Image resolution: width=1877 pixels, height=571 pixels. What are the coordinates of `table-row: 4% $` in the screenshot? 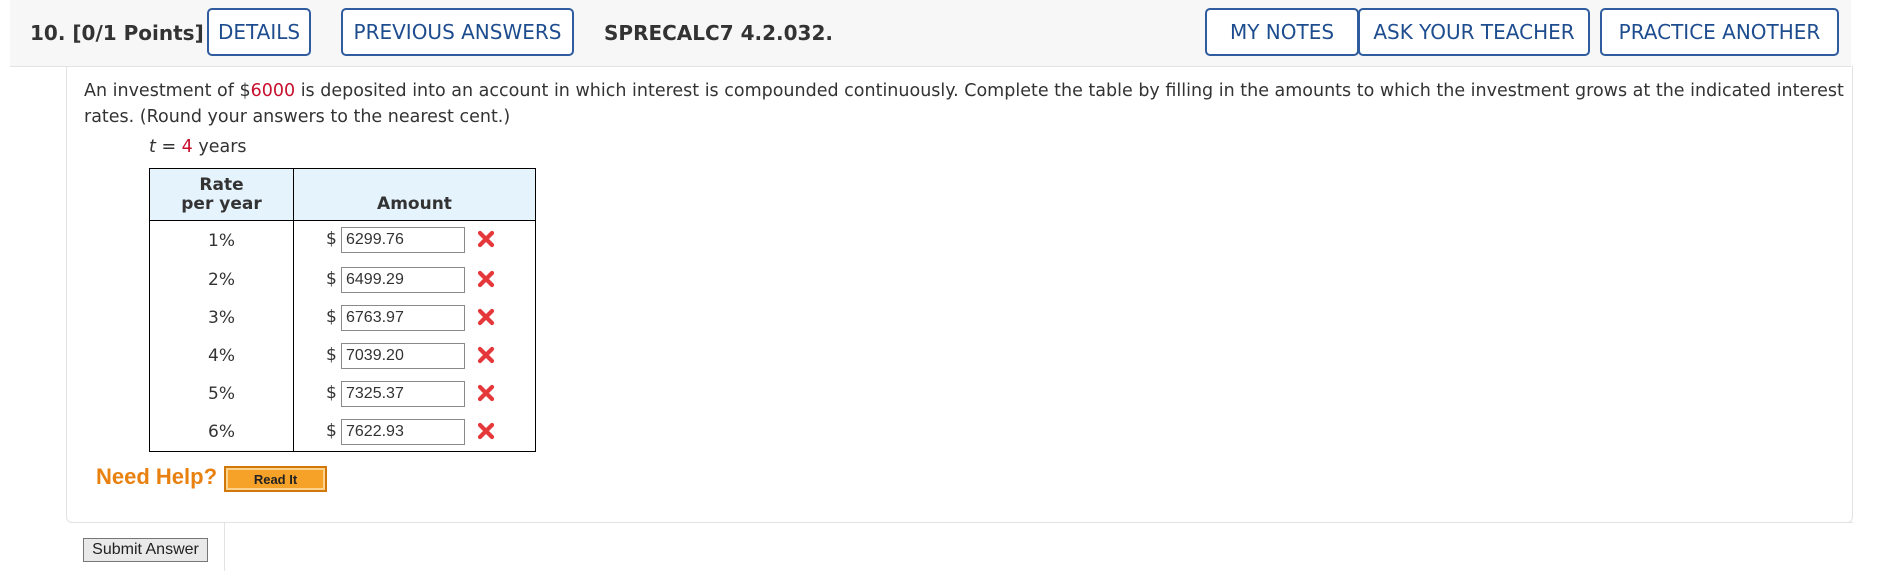 It's located at (342, 356).